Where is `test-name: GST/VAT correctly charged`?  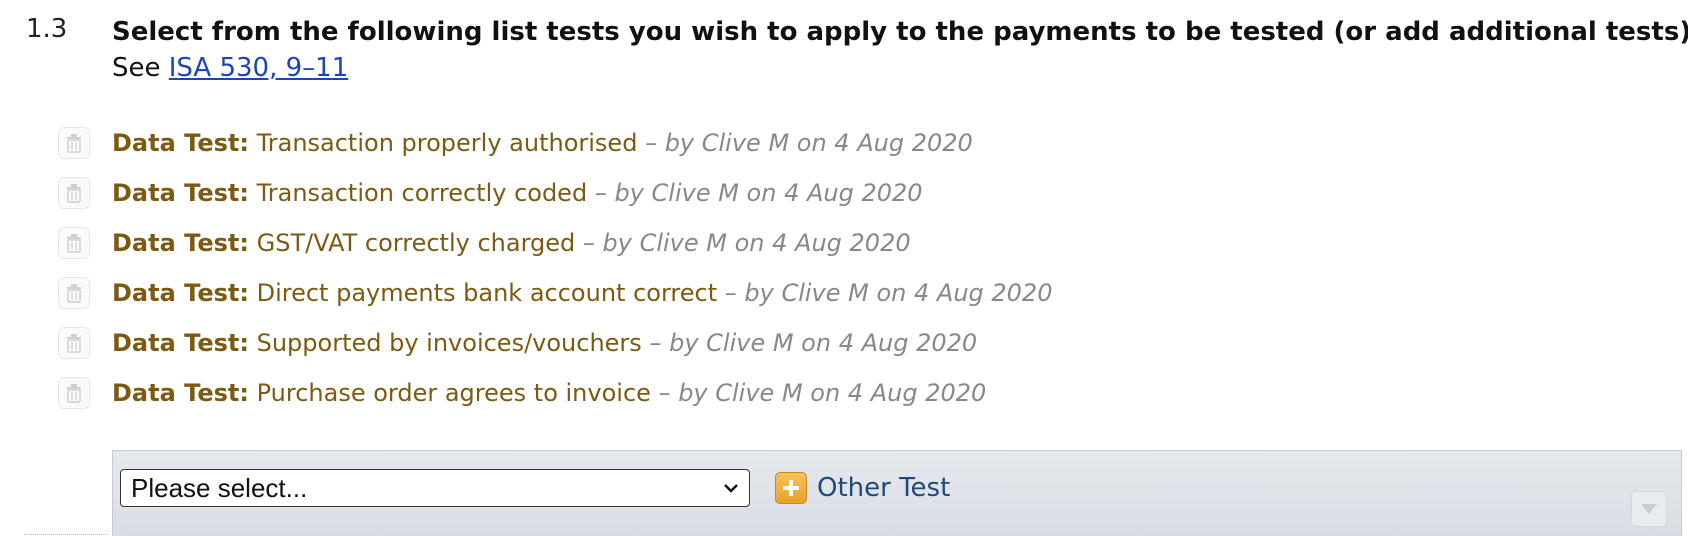 test-name: GST/VAT correctly charged is located at coordinates (416, 243).